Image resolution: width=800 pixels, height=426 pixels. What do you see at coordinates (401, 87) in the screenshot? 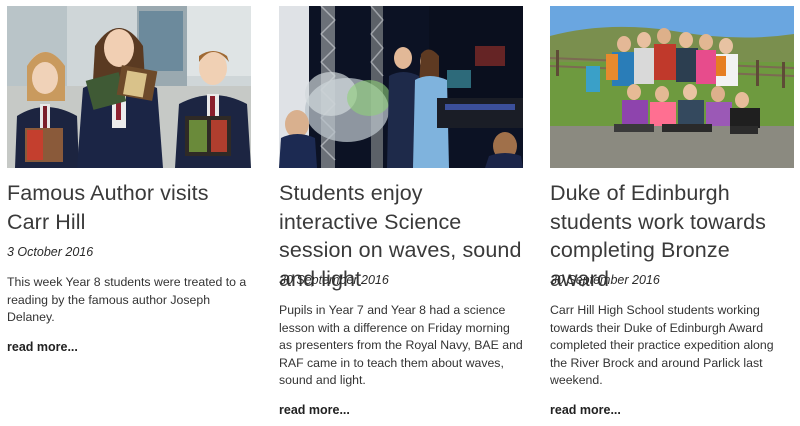
I see `news-photo-science-session` at bounding box center [401, 87].